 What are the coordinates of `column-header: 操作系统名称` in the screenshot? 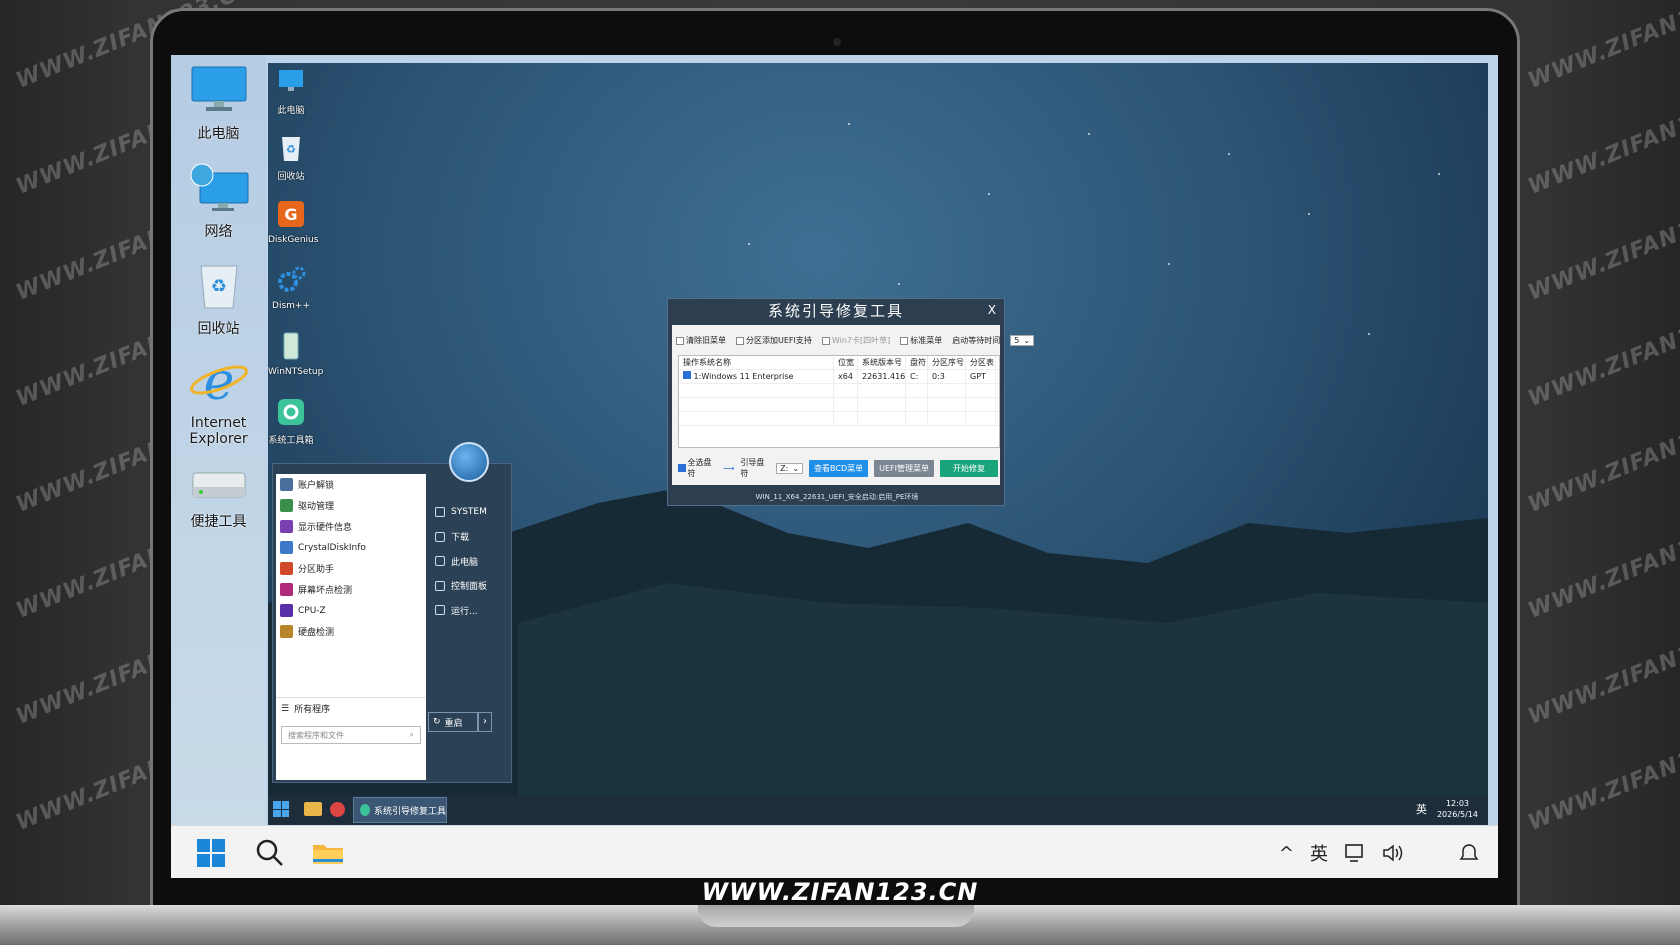 It's located at (756, 362).